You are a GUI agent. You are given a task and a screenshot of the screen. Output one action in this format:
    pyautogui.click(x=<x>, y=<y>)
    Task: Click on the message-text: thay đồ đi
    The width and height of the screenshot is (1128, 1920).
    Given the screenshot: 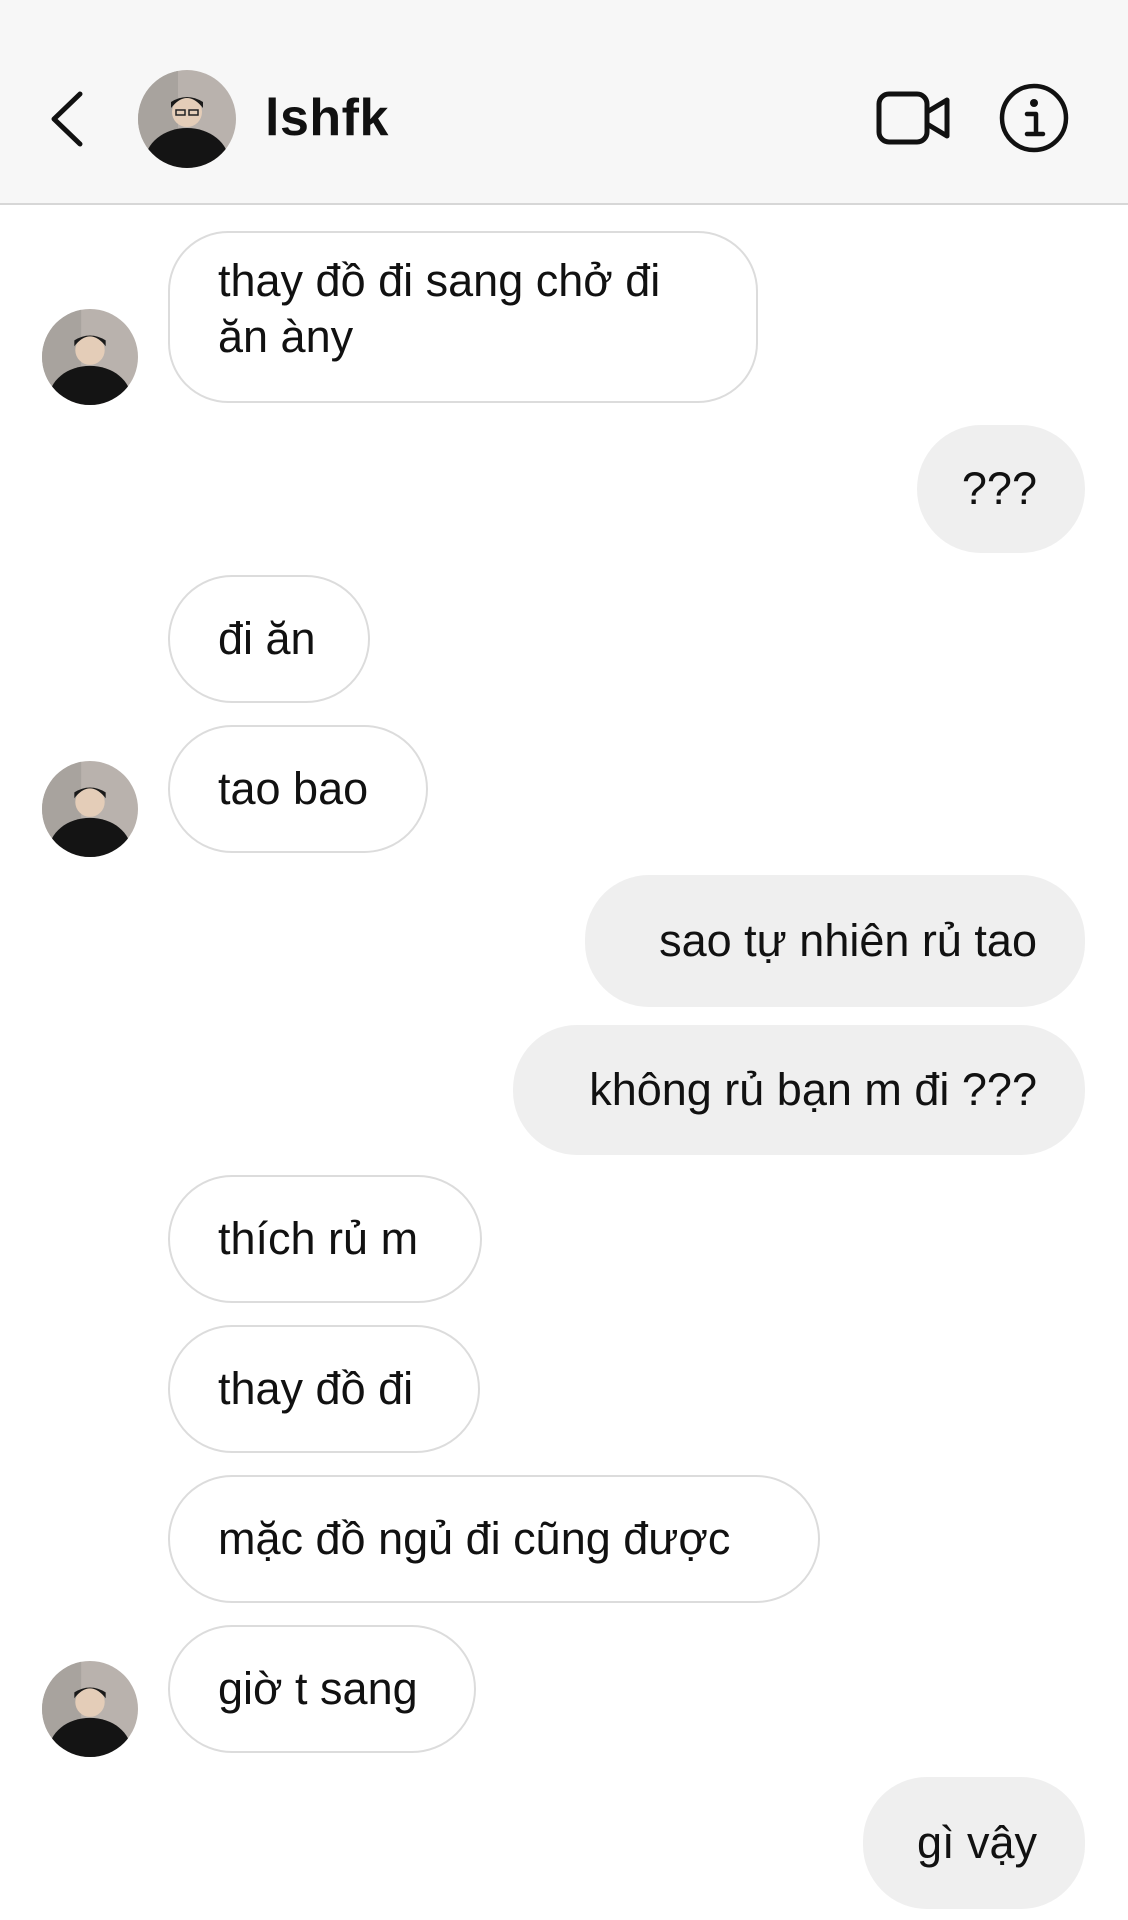 What is the action you would take?
    pyautogui.click(x=316, y=1388)
    